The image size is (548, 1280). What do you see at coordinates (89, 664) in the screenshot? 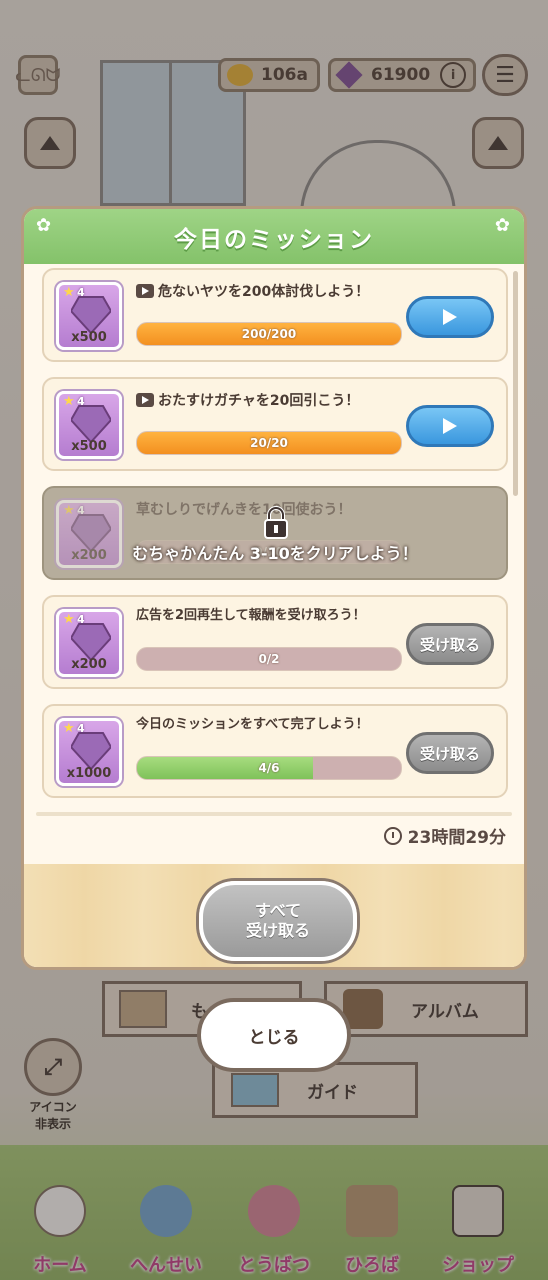
I see `reward-quantity: x200` at bounding box center [89, 664].